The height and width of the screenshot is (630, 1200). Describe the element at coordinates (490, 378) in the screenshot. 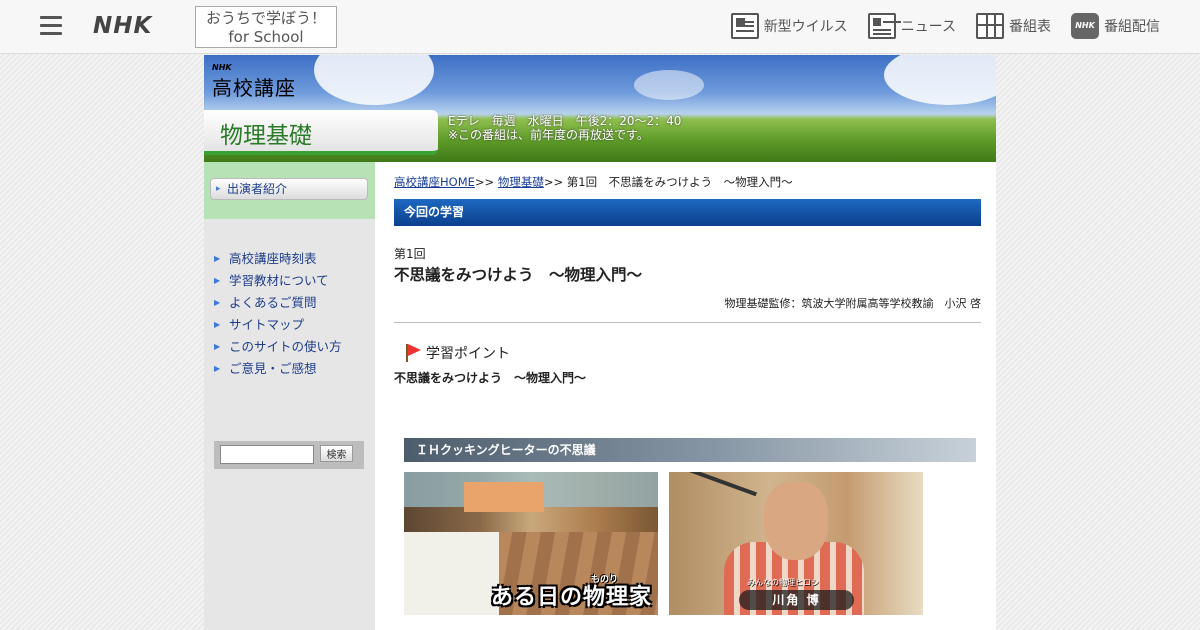

I see `learning-point-text: 不思議をみつけよう ～物理入門～` at that location.